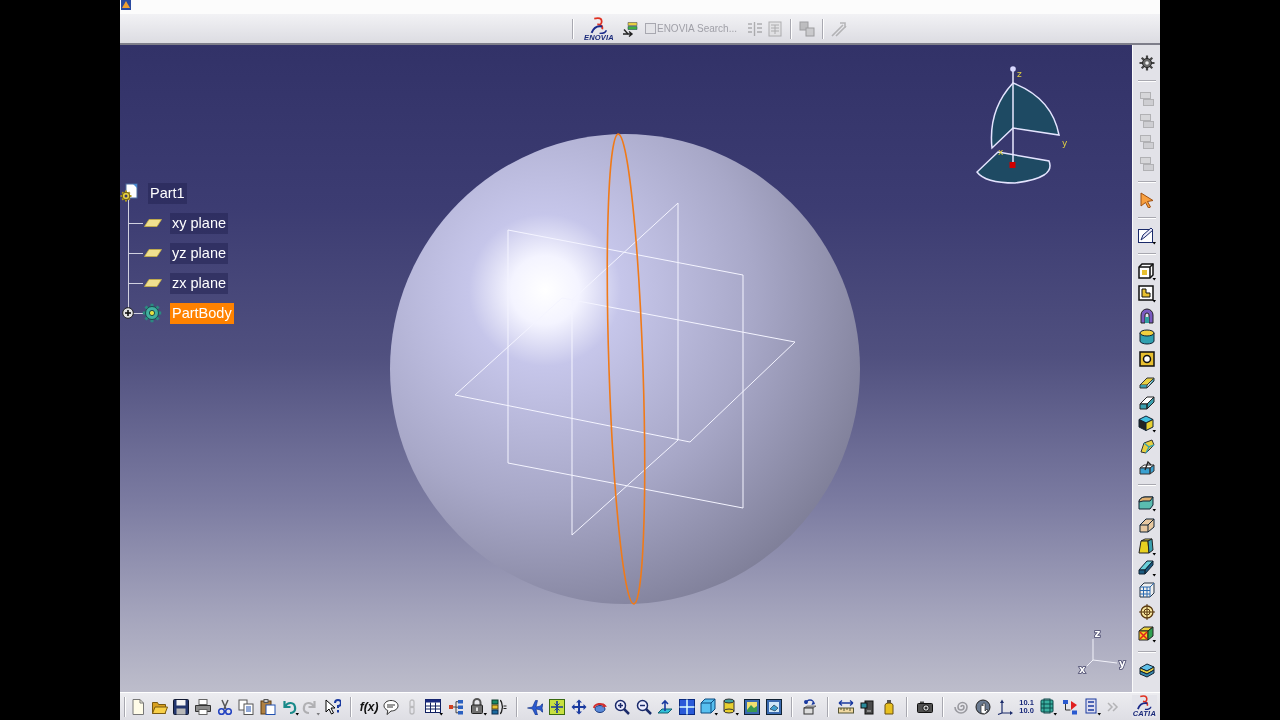 The width and height of the screenshot is (1280, 720). Describe the element at coordinates (752, 706) in the screenshot. I see `framed-picture-icon` at that location.